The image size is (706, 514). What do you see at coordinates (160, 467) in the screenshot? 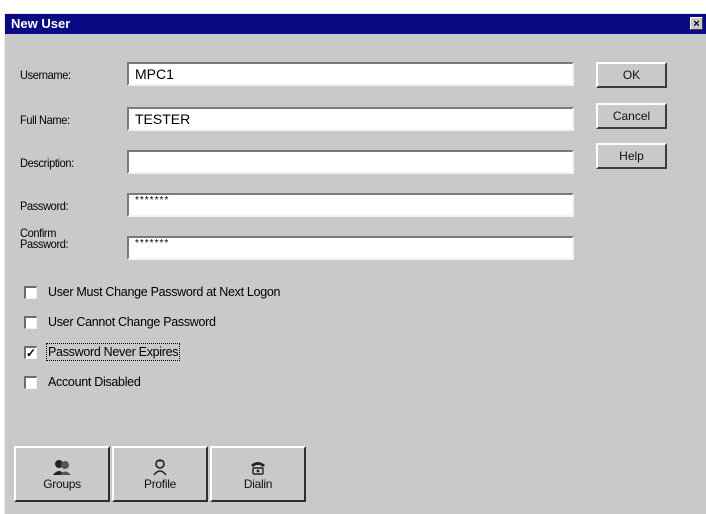
I see `profile-icon` at bounding box center [160, 467].